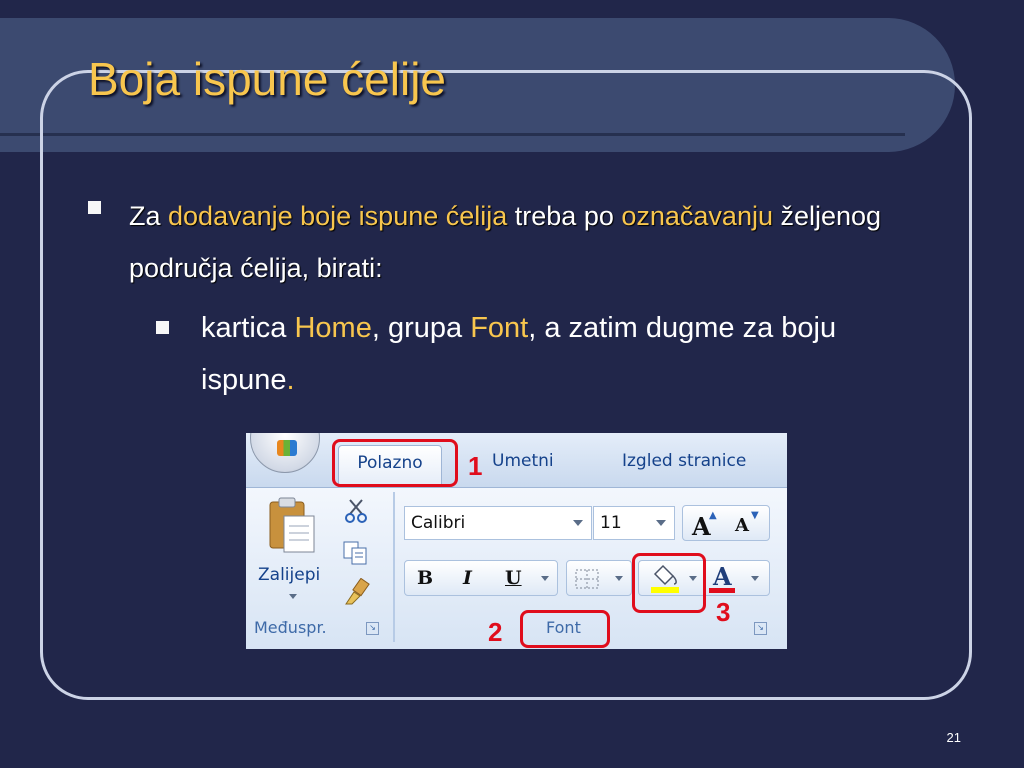  What do you see at coordinates (293, 596) in the screenshot?
I see `paste-dropdown-icon` at bounding box center [293, 596].